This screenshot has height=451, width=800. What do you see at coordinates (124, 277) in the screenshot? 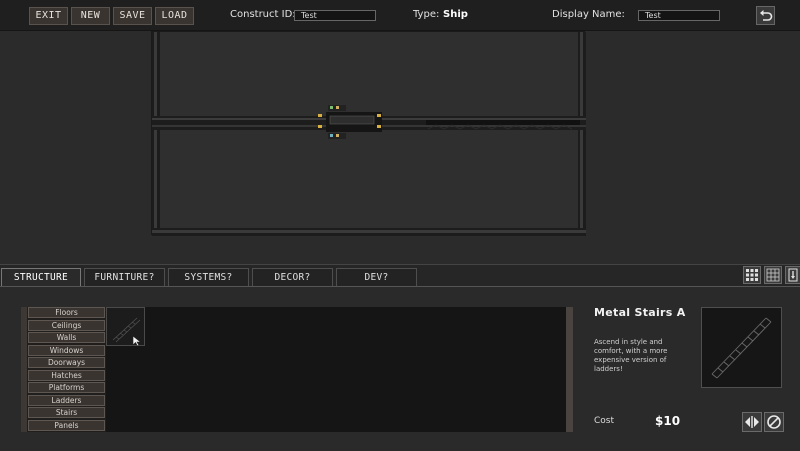
I see `tab-furniture: FURNITURE?` at bounding box center [124, 277].